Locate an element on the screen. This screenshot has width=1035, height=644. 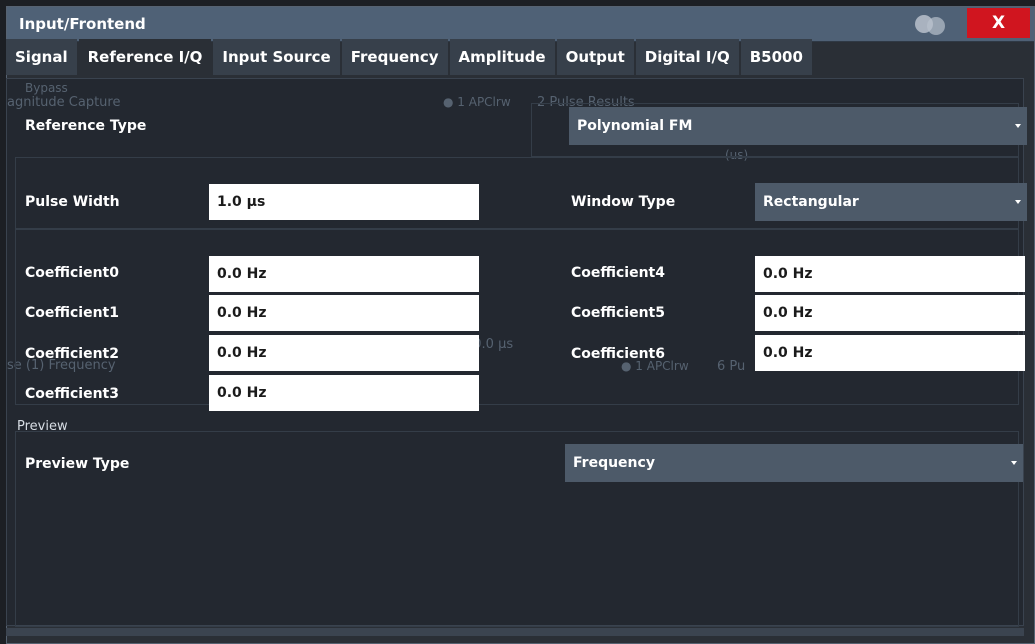
overlap-circles-icon is located at coordinates (933, 24).